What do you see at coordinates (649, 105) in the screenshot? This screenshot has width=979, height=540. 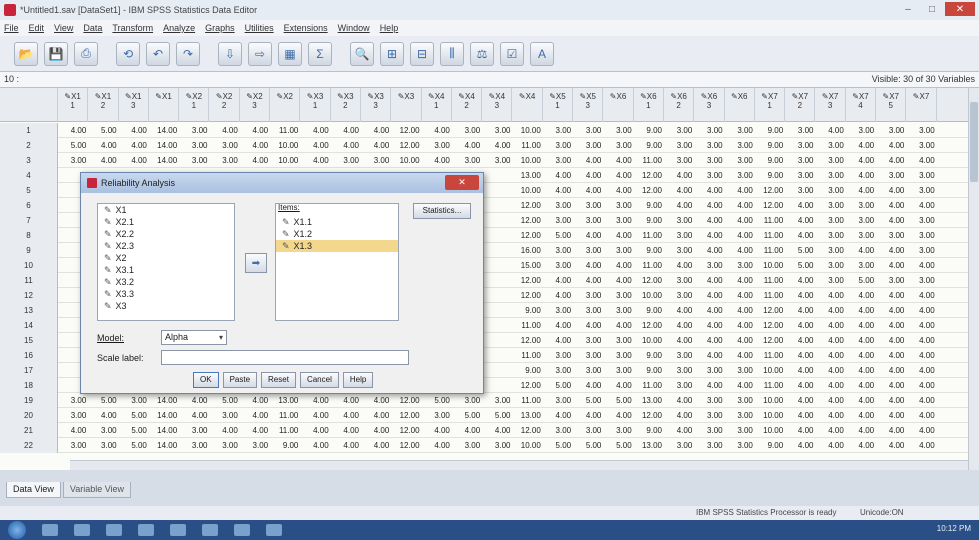 I see `column-header: ✎X6 1` at bounding box center [649, 105].